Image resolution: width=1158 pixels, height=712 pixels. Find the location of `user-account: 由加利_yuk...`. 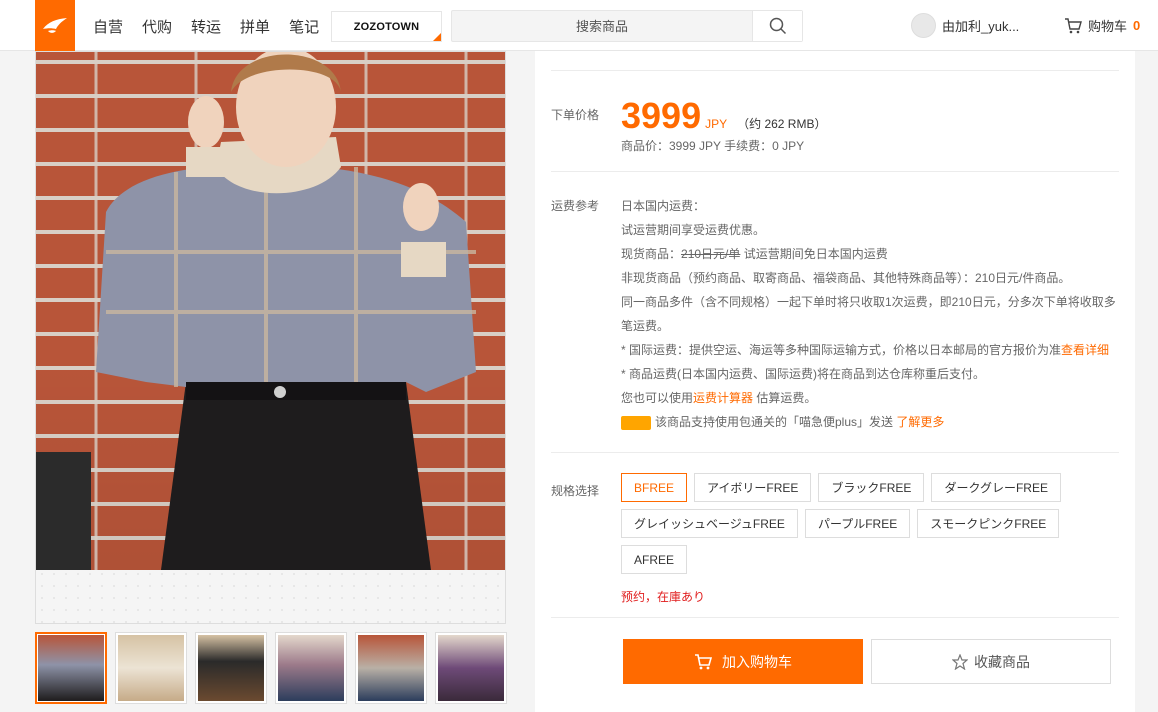

user-account: 由加利_yuk... is located at coordinates (965, 25).